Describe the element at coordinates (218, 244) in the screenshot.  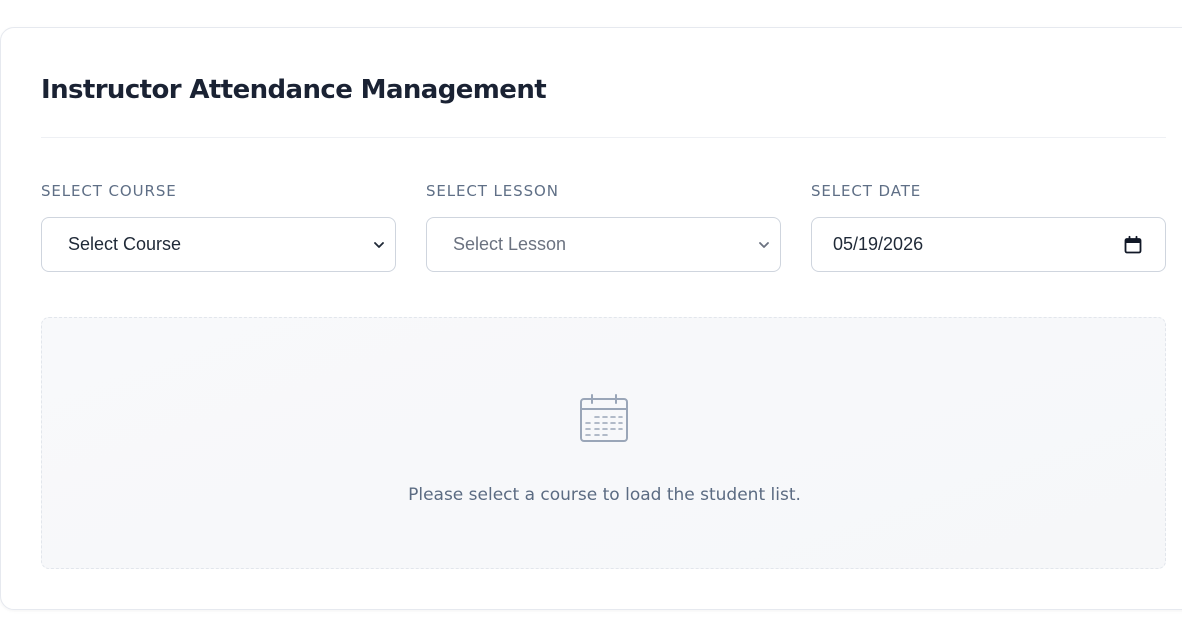
I see `course-select: Select Course` at that location.